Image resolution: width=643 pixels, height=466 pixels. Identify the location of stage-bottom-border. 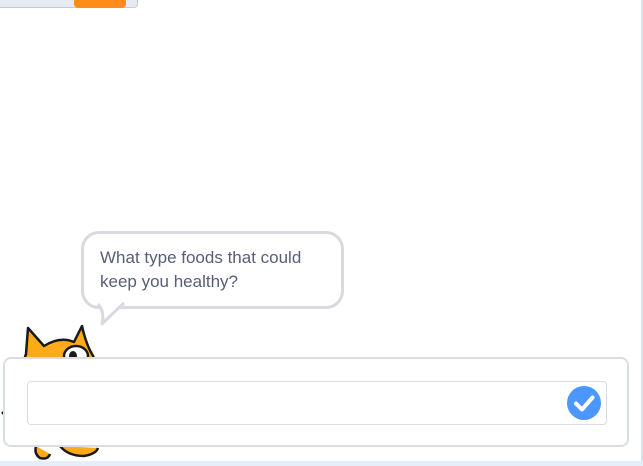
(321, 463).